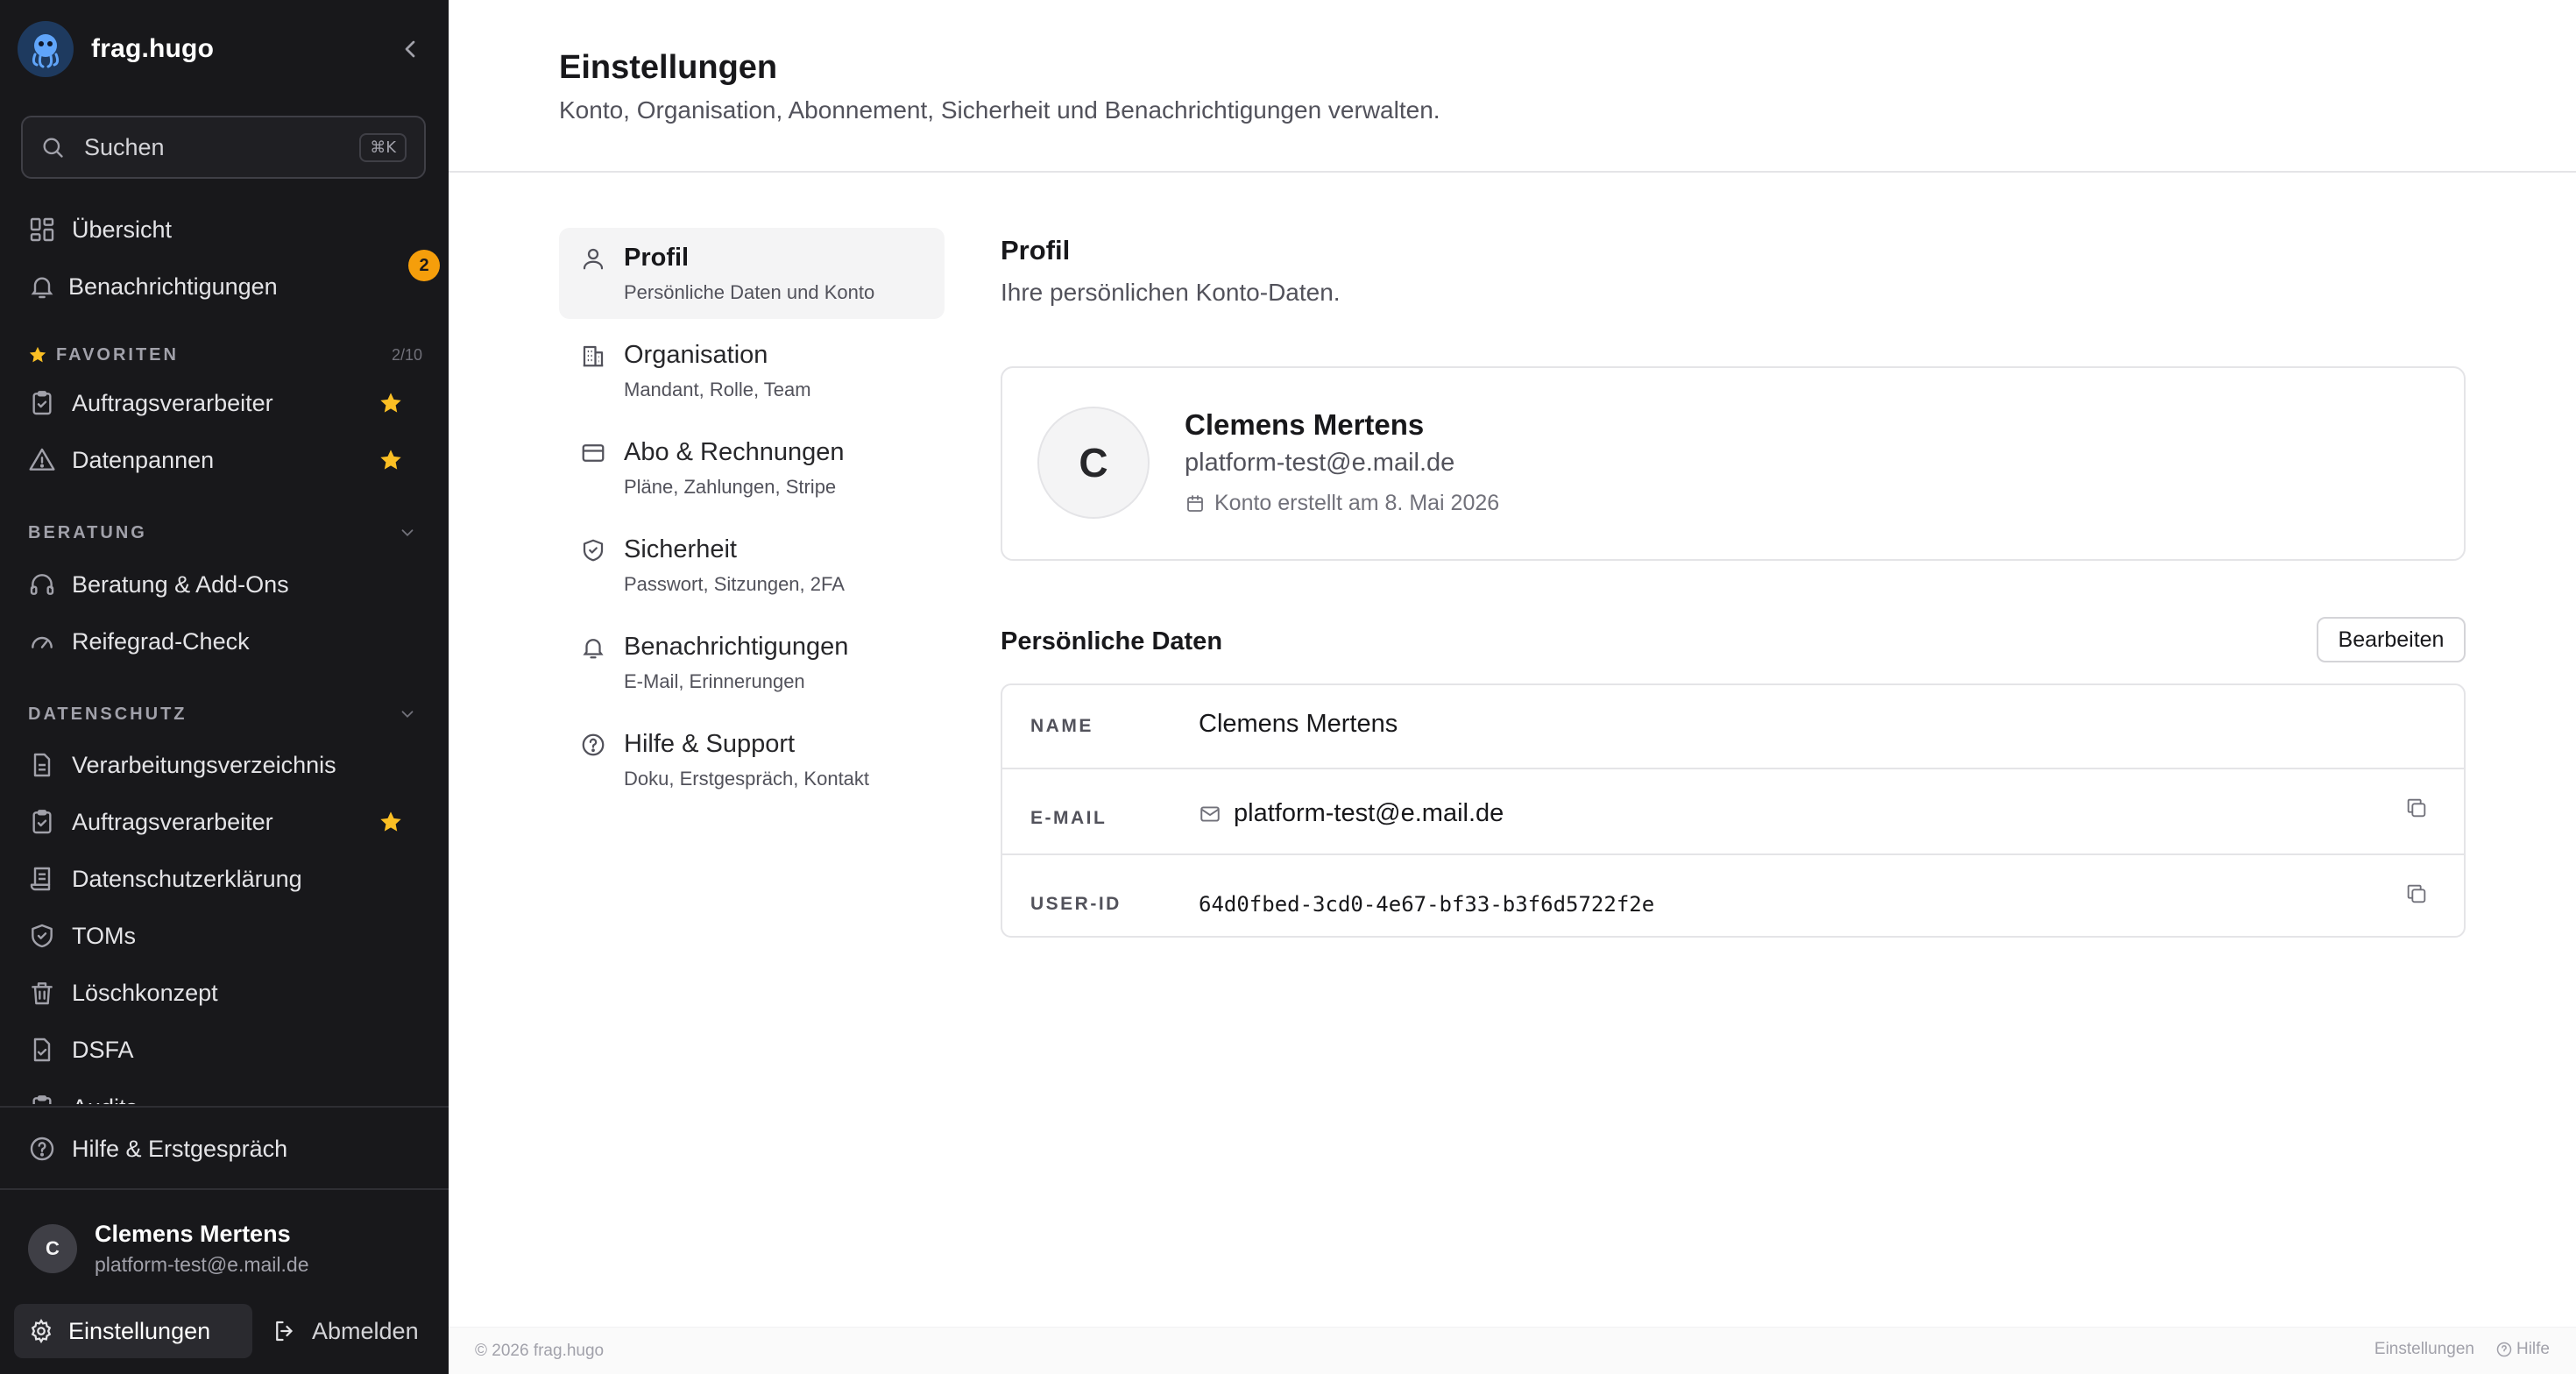  I want to click on section-consulting: BERATUNG, so click(225, 533).